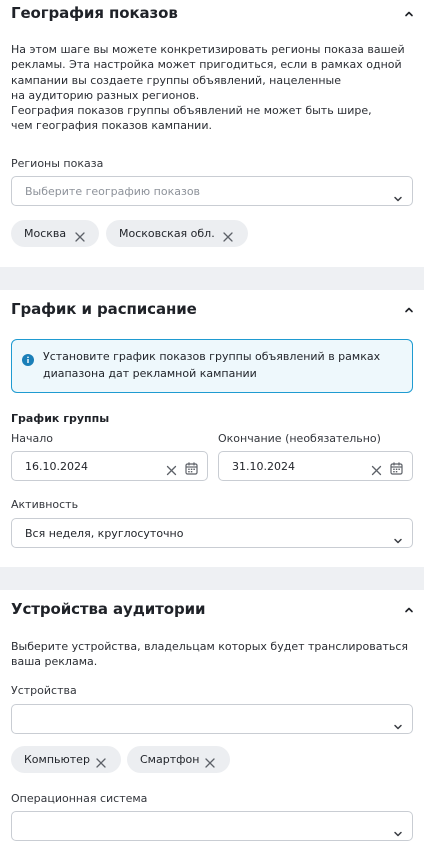  I want to click on group-schedule-label: График группы, so click(60, 418).